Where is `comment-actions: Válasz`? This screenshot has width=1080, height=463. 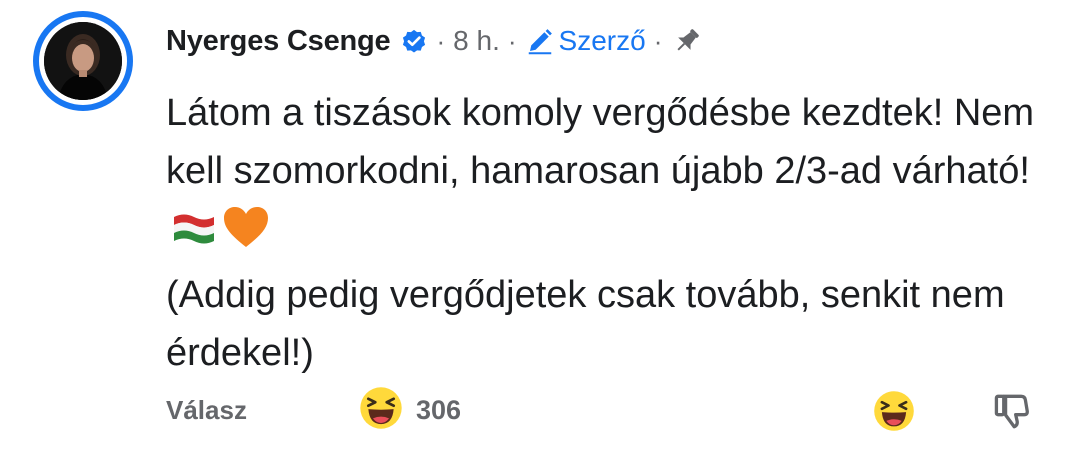
comment-actions: Válasz is located at coordinates (206, 410).